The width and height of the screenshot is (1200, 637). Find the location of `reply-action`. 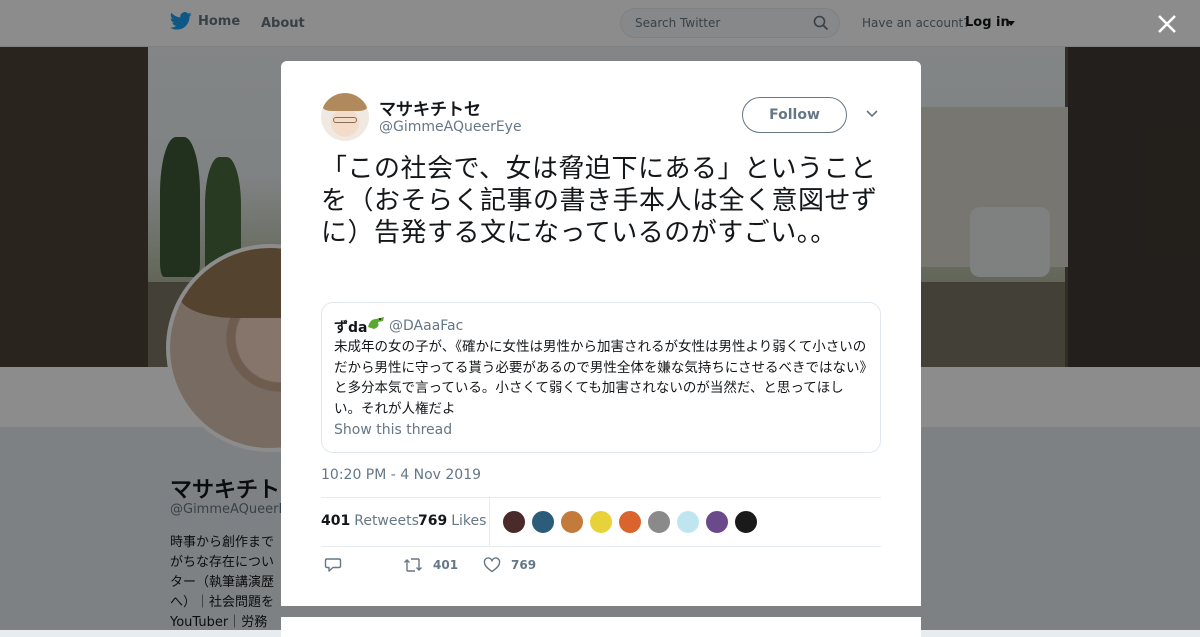

reply-action is located at coordinates (338, 565).